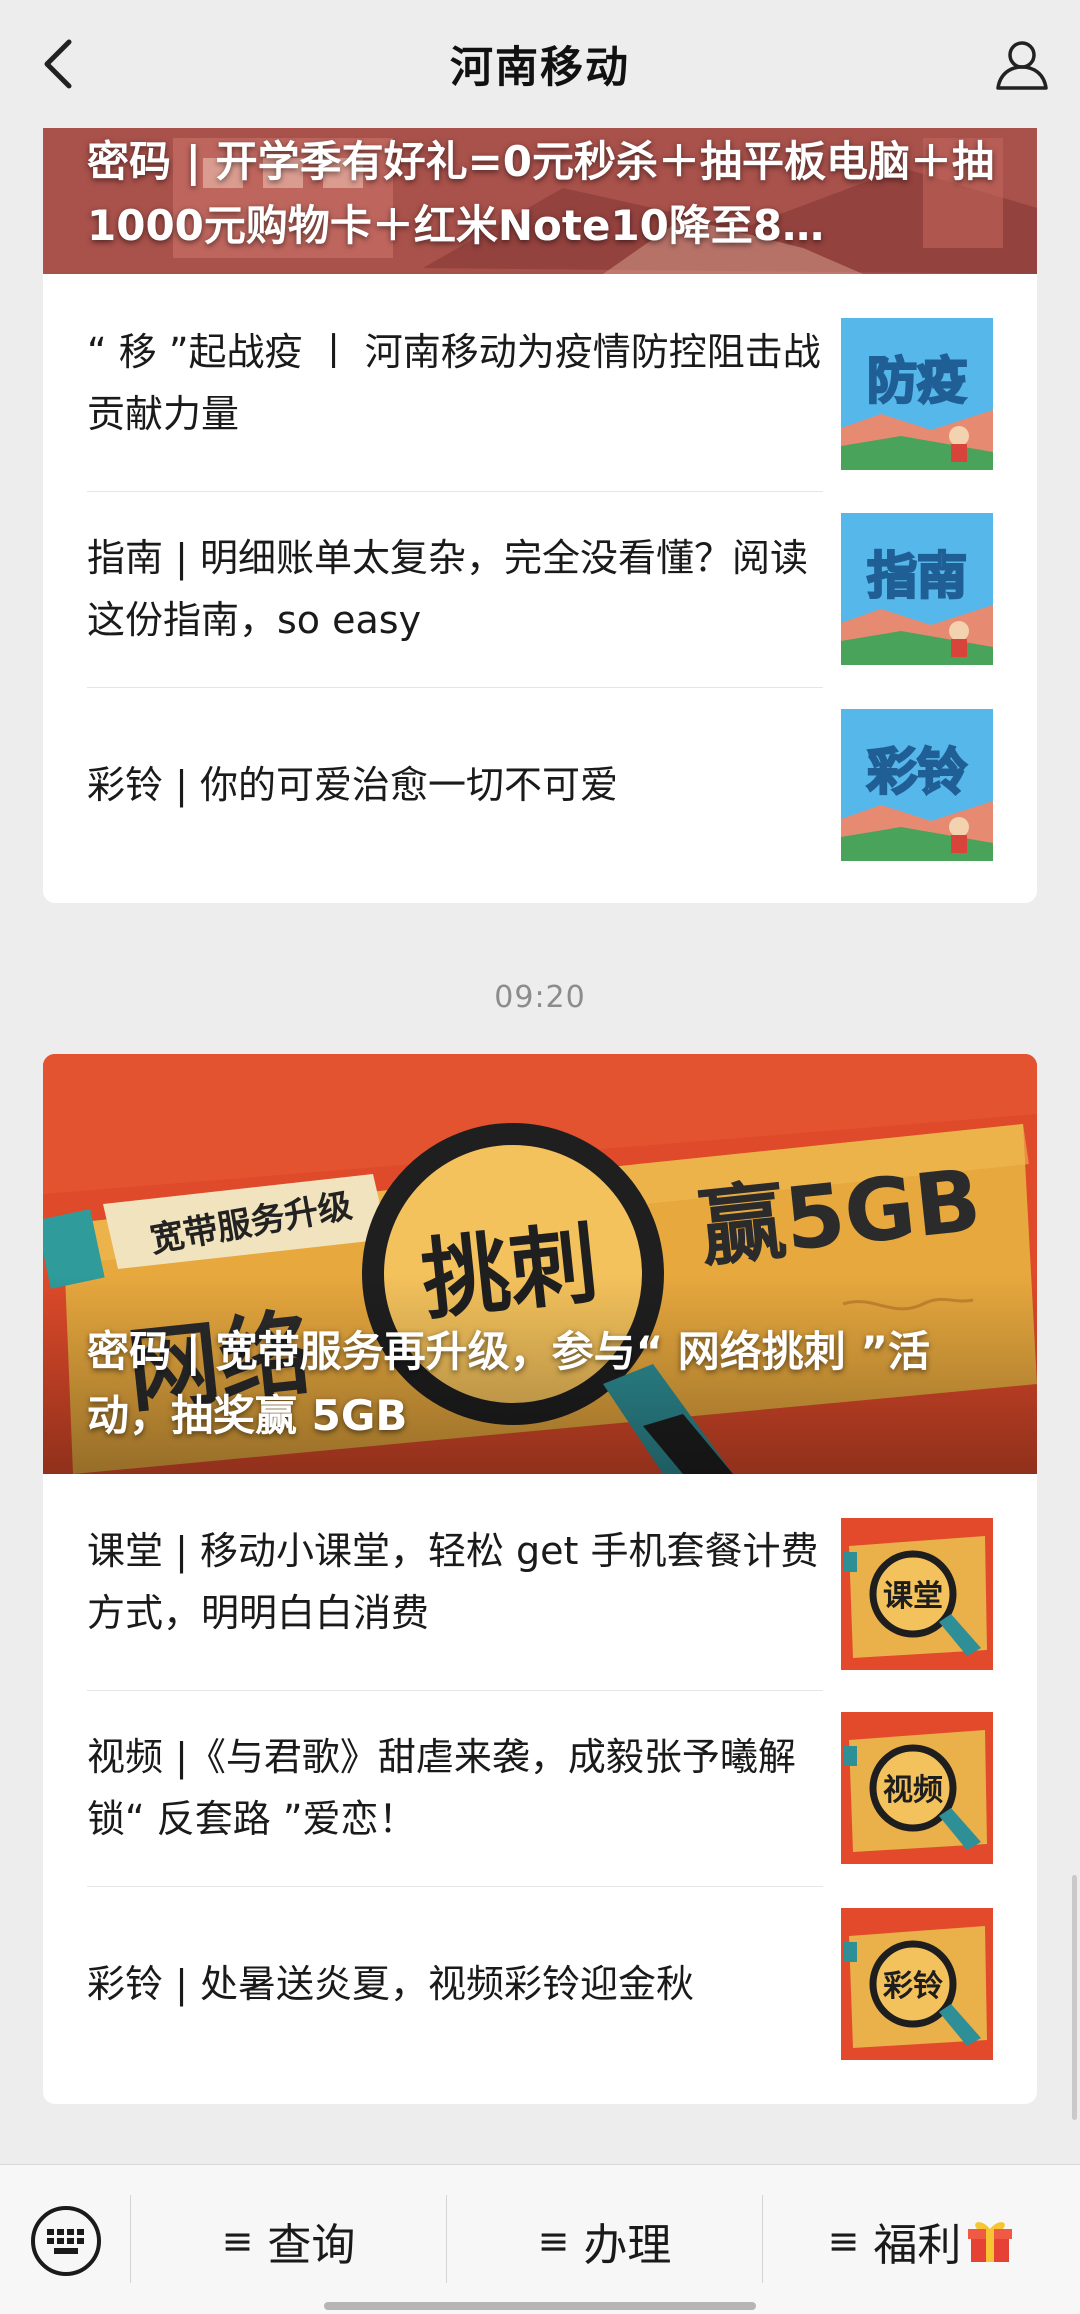  I want to click on menu-handle: ≡ 办理, so click(604, 2241).